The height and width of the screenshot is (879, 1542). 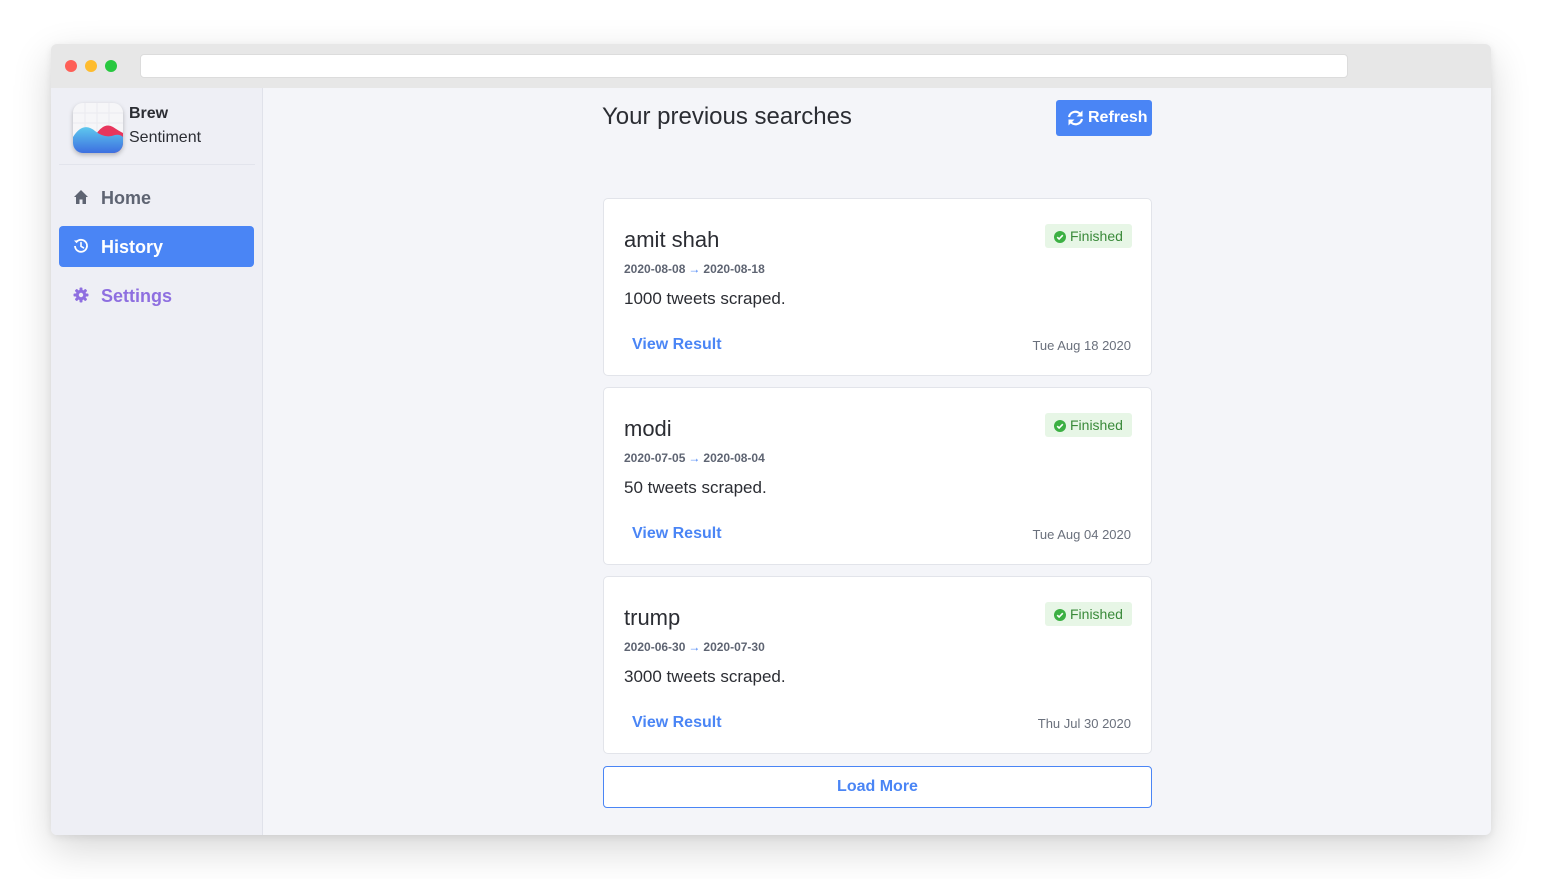 I want to click on sidebar-item-label: History, so click(x=132, y=247).